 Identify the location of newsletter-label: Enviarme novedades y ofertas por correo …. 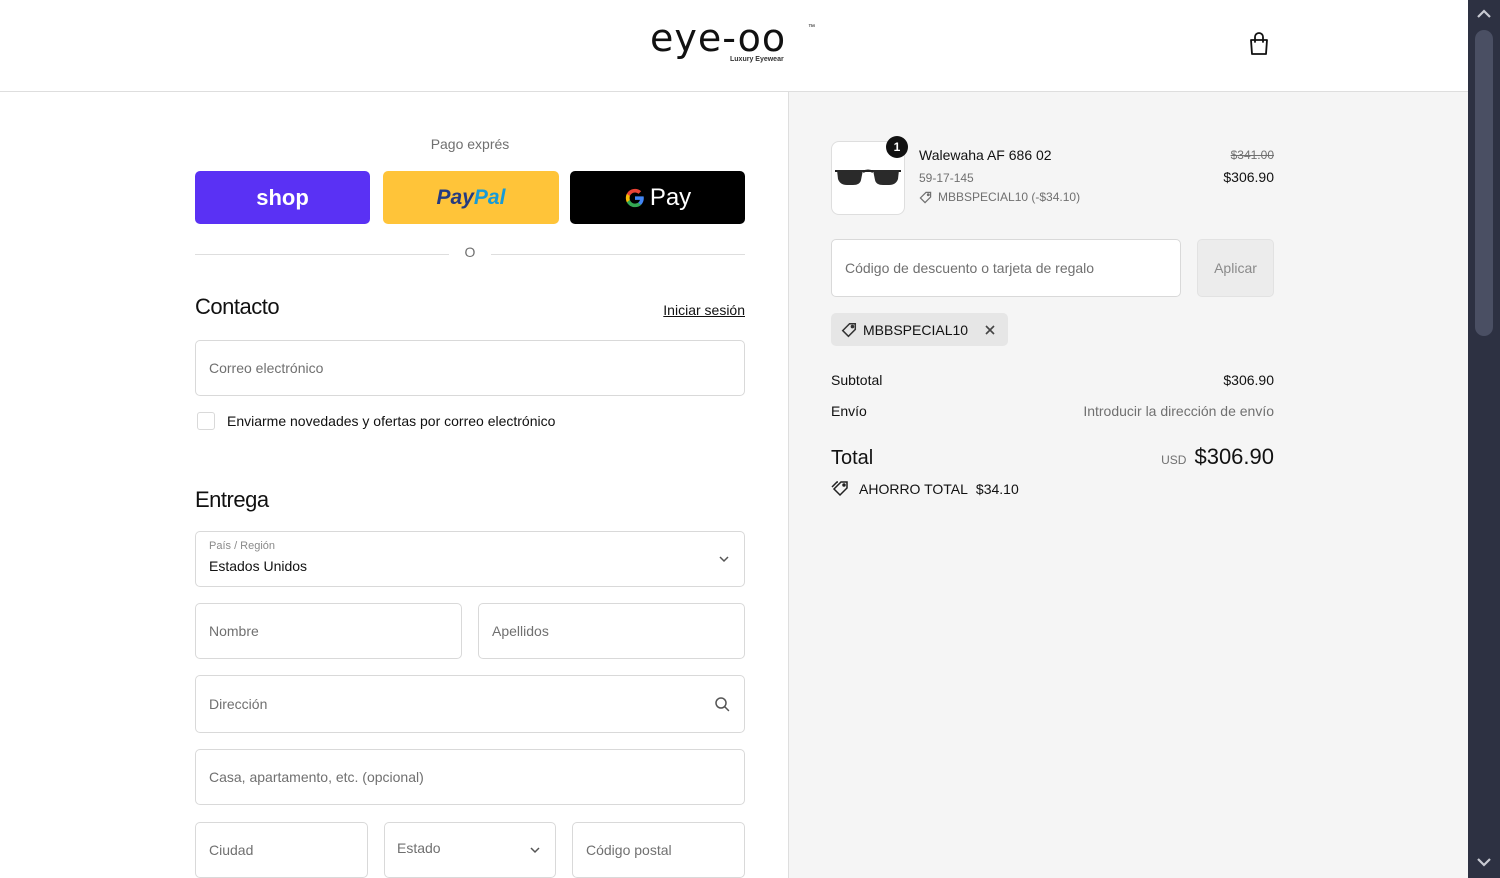
(391, 421).